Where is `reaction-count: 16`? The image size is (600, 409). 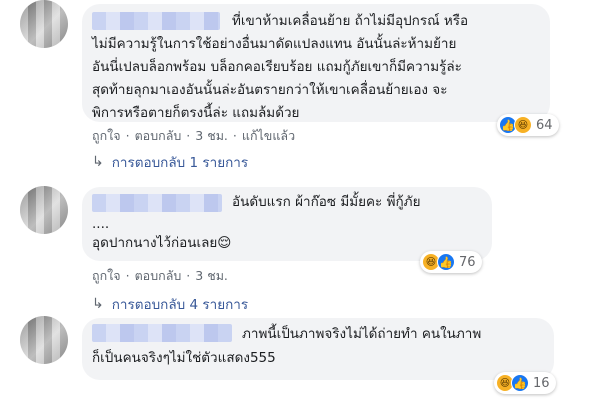 reaction-count: 16 is located at coordinates (541, 383).